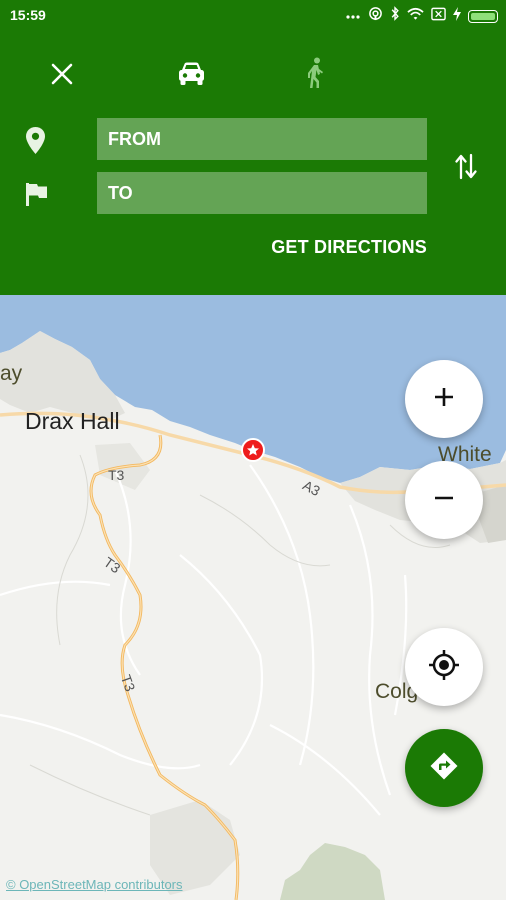 The image size is (506, 900). I want to click on road-label: T3, so click(116, 475).